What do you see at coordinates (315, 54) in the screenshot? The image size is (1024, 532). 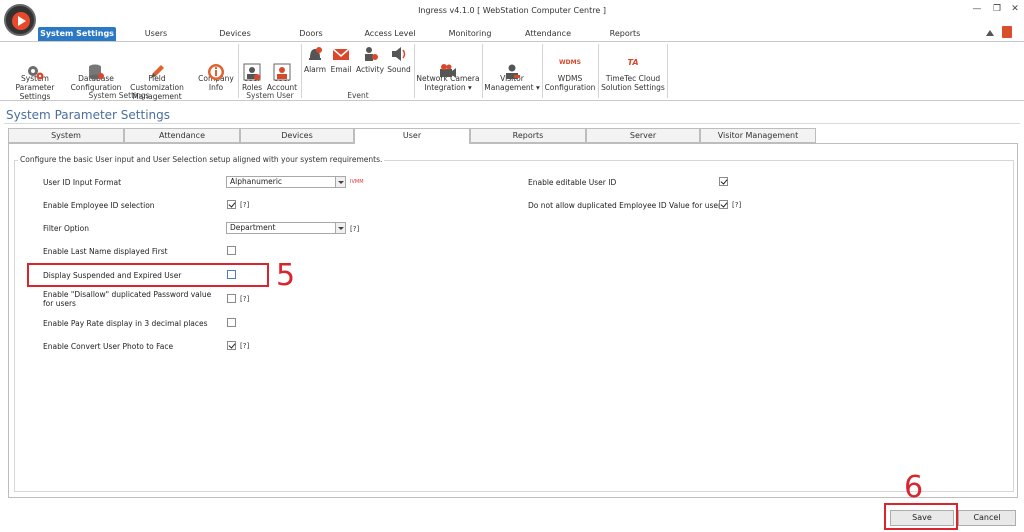 I see `alarm-bell-icon` at bounding box center [315, 54].